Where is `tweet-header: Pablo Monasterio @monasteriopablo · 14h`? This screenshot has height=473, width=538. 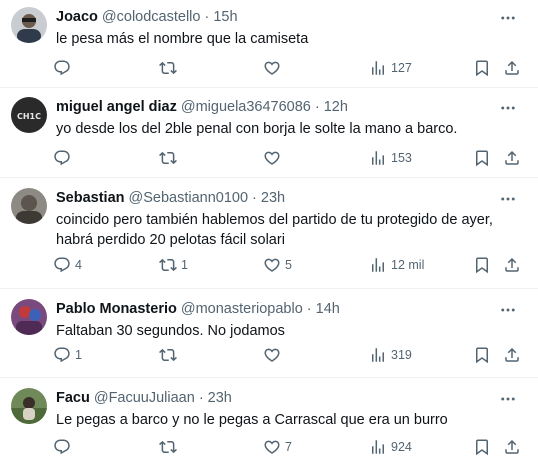 tweet-header: Pablo Monasterio @monasteriopablo · 14h is located at coordinates (198, 309).